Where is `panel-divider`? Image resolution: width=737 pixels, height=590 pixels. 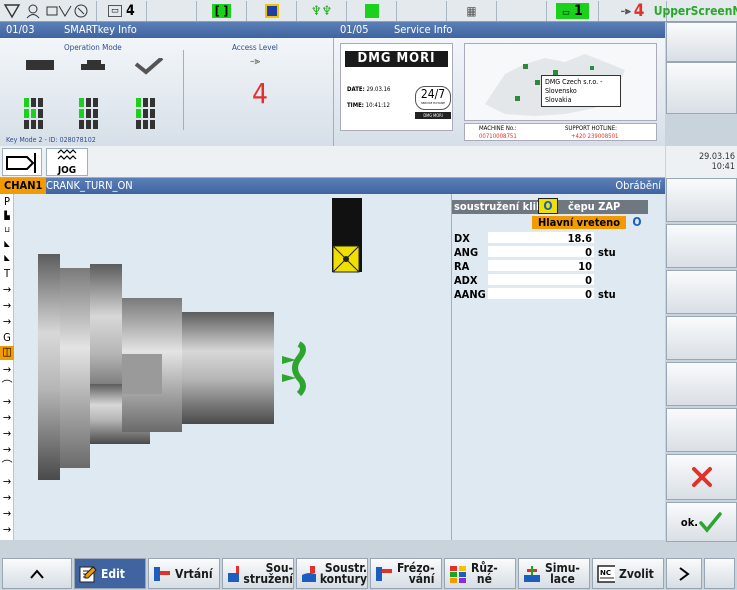
panel-divider is located at coordinates (183, 90).